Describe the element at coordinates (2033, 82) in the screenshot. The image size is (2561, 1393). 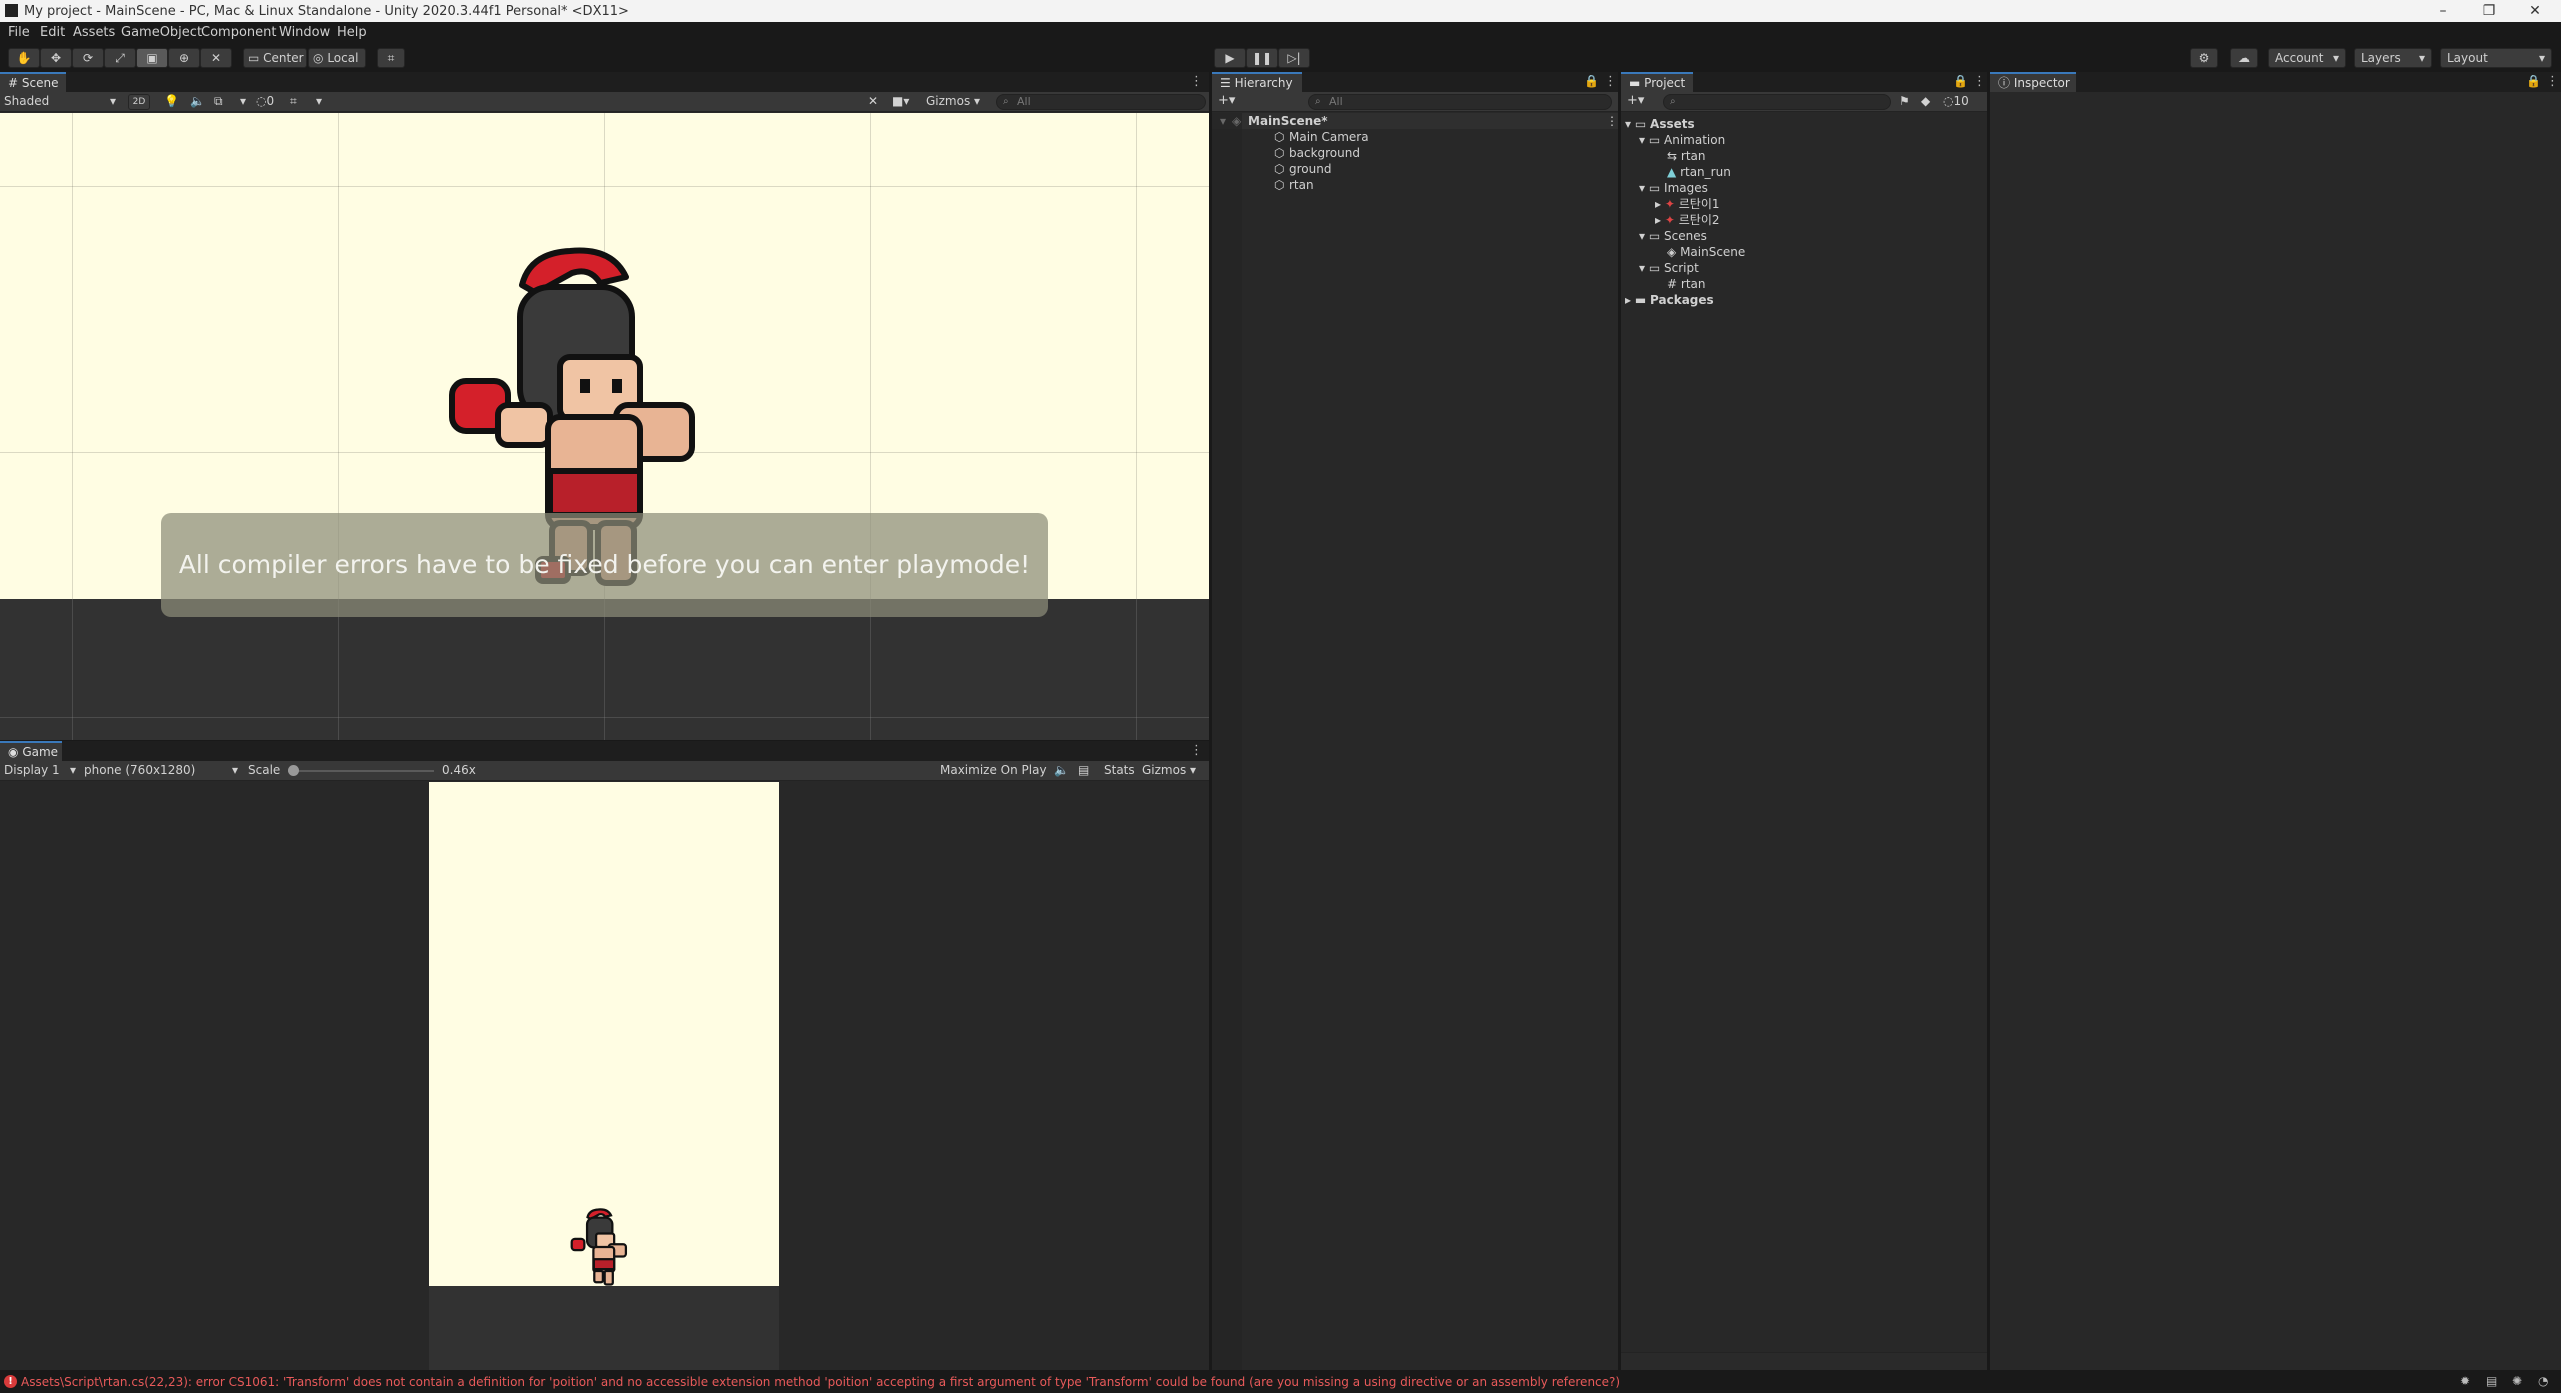
I see `tab-inspector: ⓘ Inspector` at that location.